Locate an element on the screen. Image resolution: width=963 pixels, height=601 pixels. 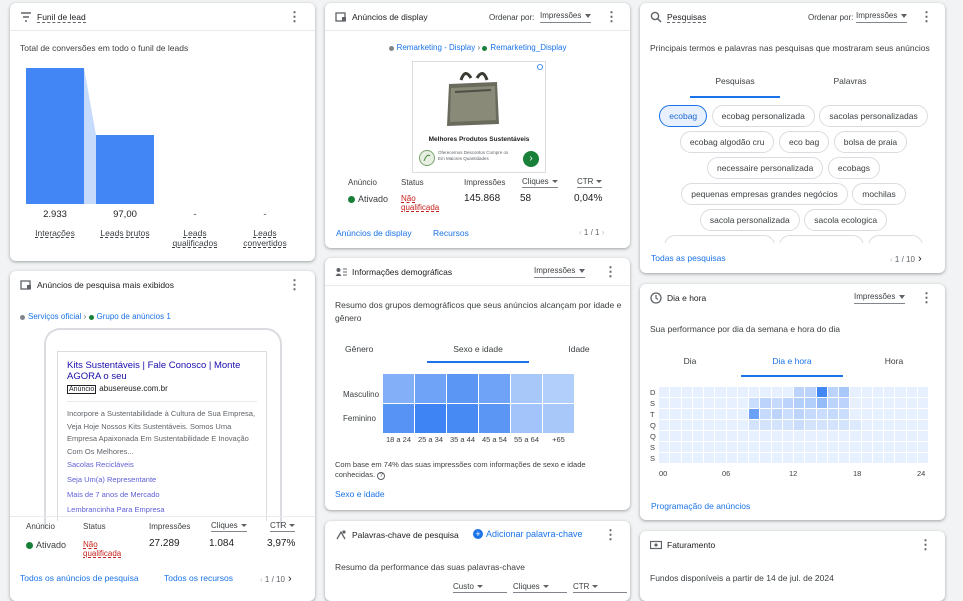
tab-searches: Pesquisas is located at coordinates (735, 81).